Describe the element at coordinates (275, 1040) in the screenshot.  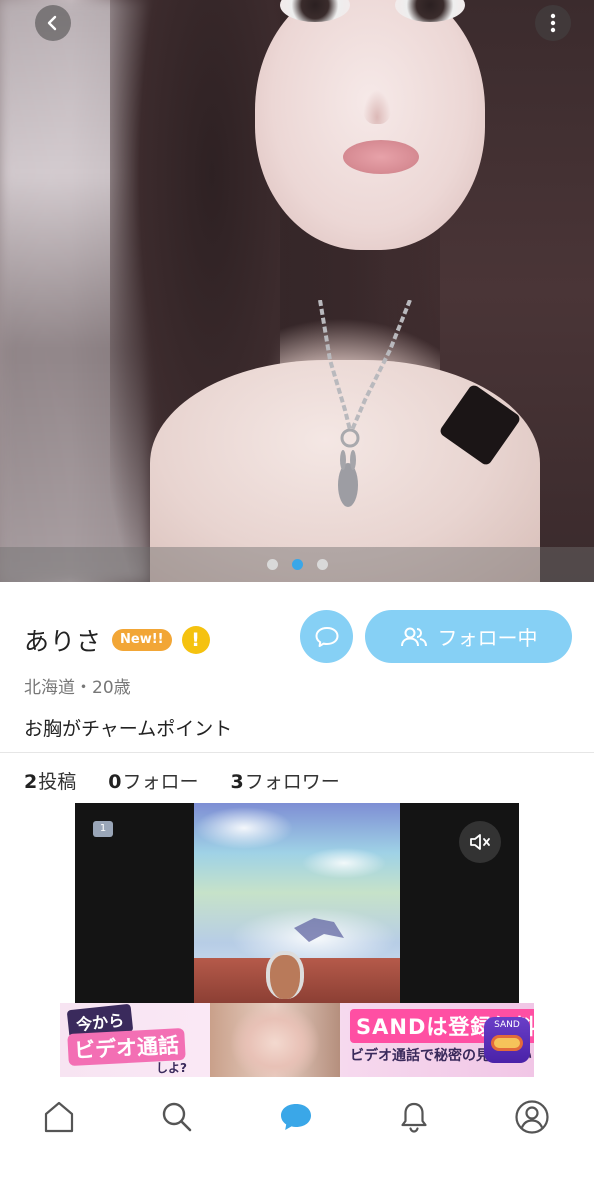
I see `banner-image` at that location.